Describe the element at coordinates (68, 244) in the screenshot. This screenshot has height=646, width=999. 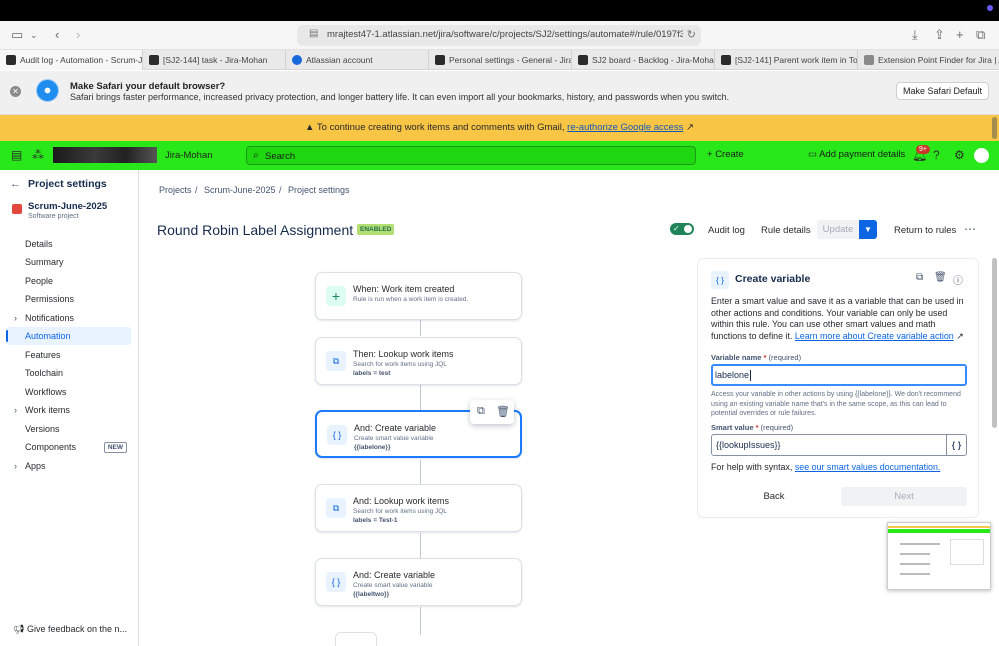
I see `sidebar-item-details: Details` at that location.